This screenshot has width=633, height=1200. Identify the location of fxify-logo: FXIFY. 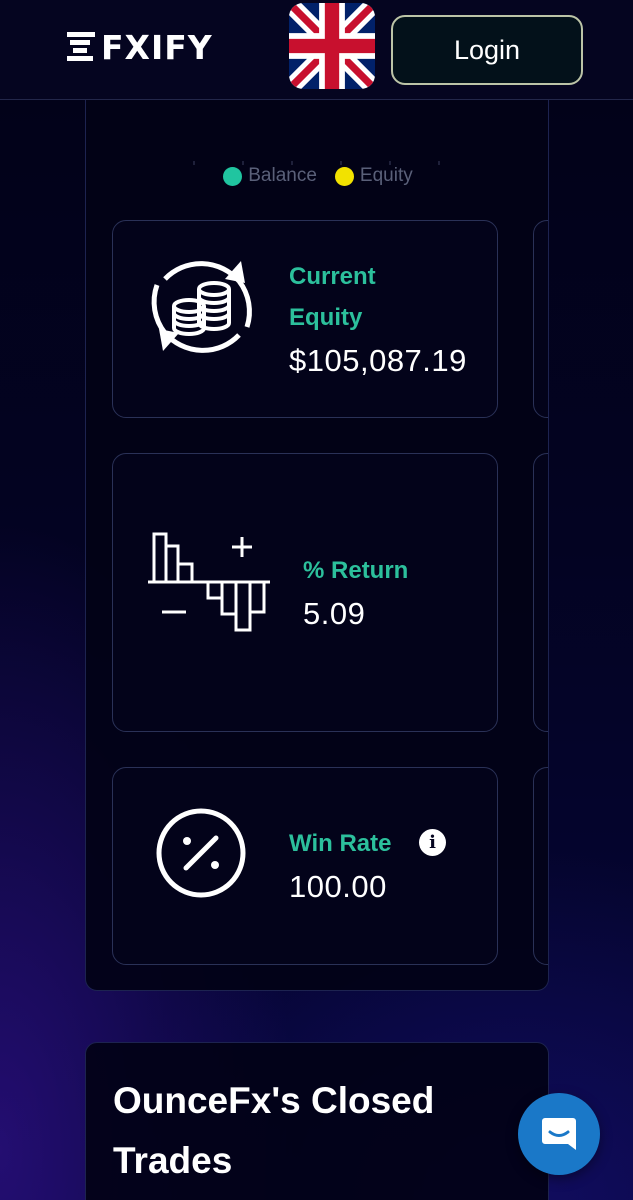
(140, 47).